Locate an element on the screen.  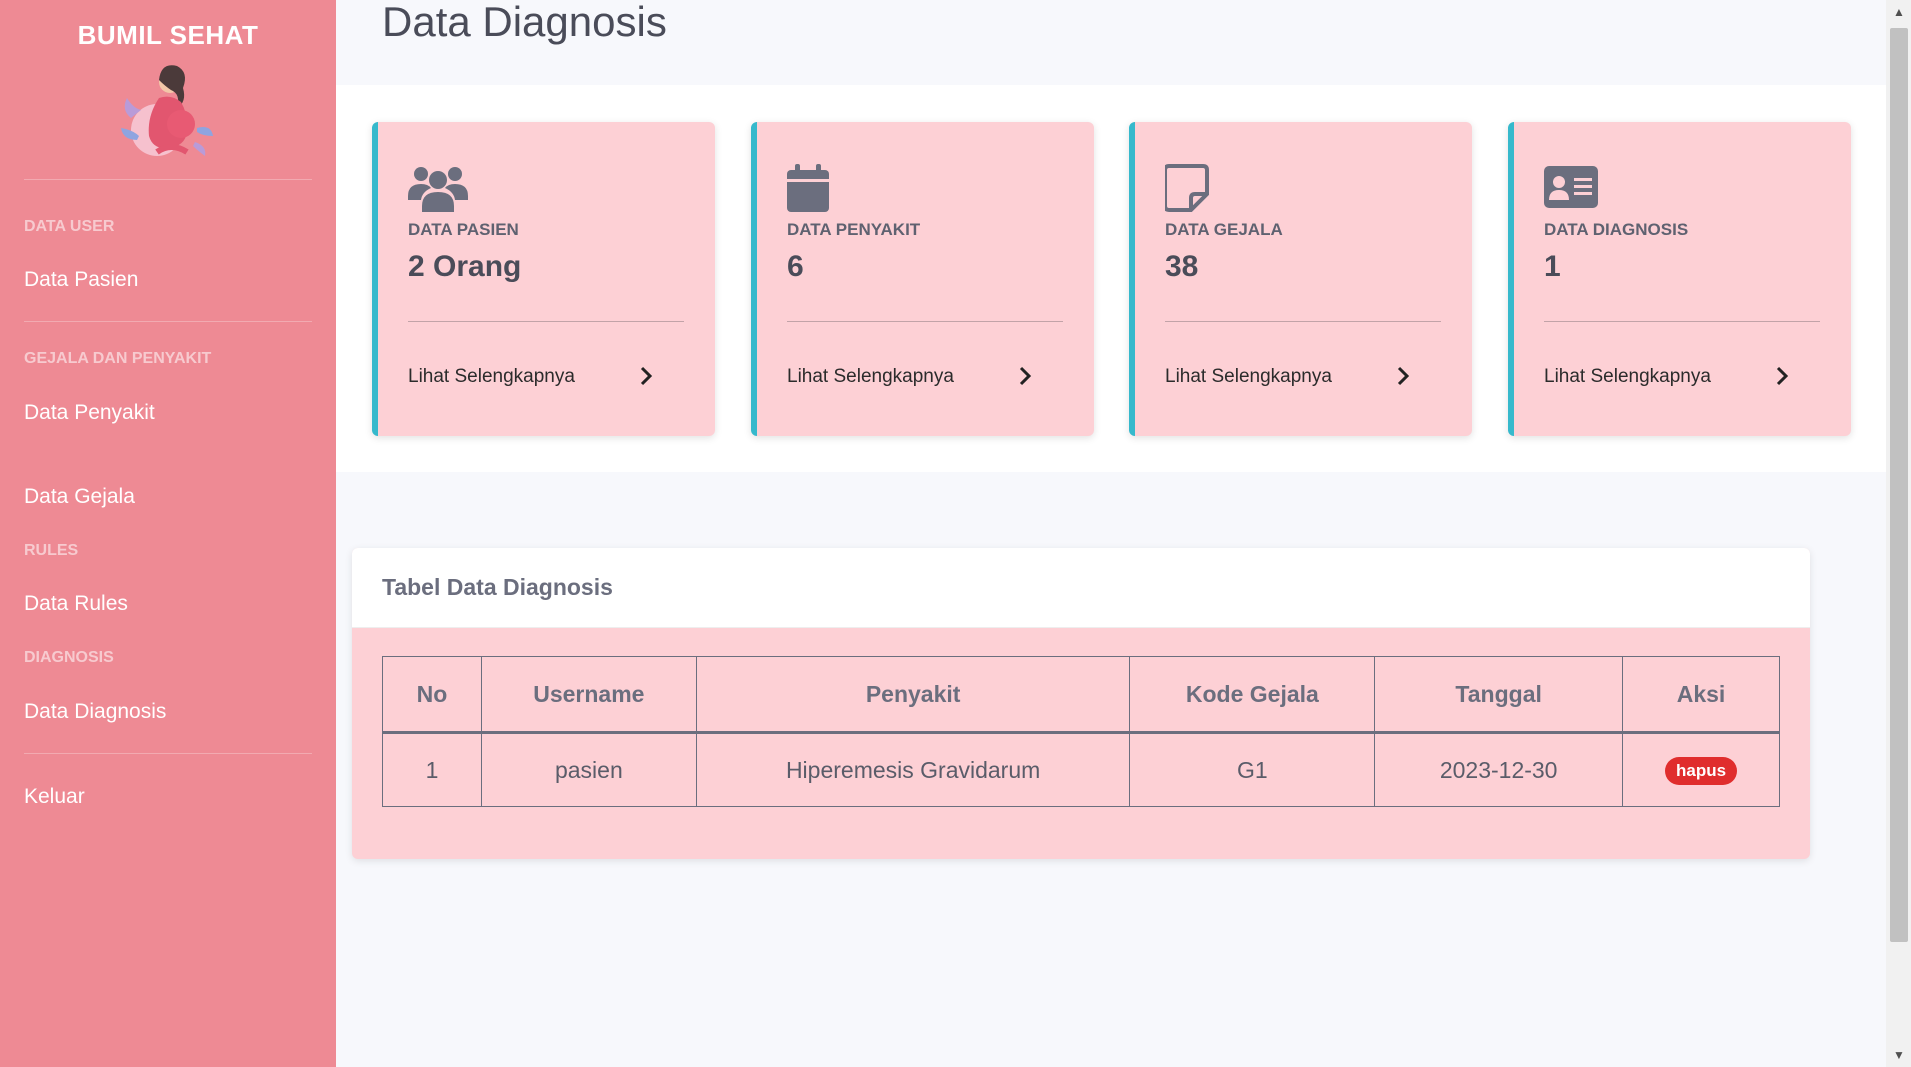
card-value: 2 Orang is located at coordinates (465, 266).